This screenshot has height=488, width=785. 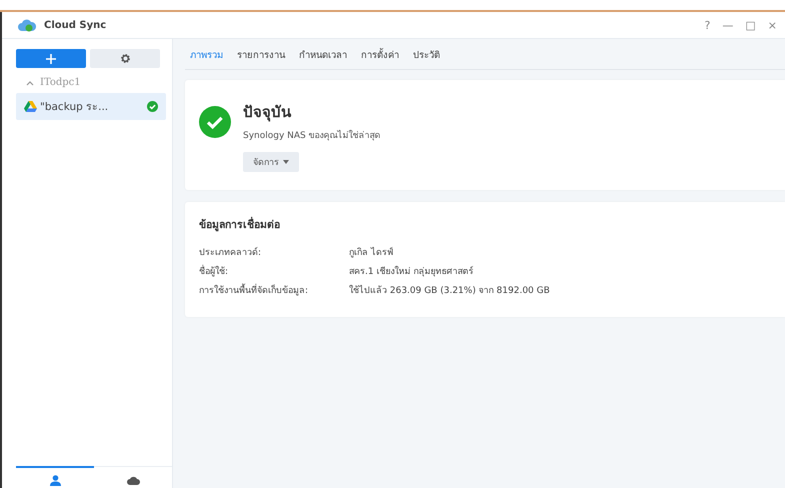 What do you see at coordinates (267, 113) in the screenshot?
I see `status-title: ปัจจุบัน` at bounding box center [267, 113].